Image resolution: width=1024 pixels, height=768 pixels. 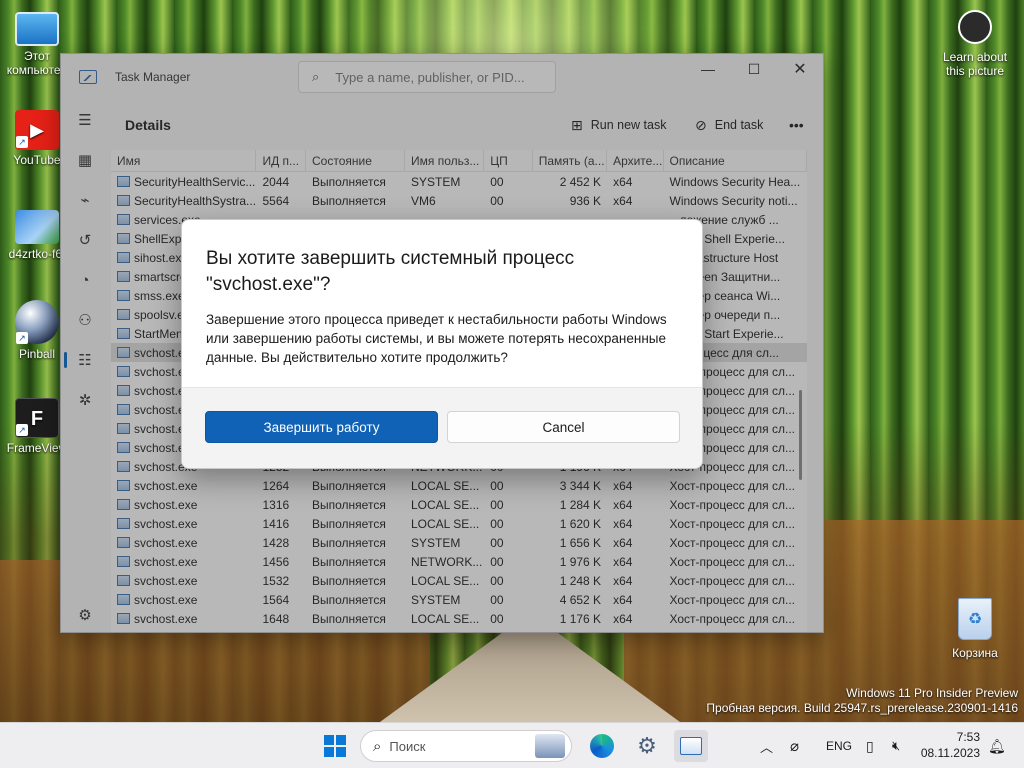 What do you see at coordinates (377, 746) in the screenshot?
I see `search-icon: ⌕` at bounding box center [377, 746].